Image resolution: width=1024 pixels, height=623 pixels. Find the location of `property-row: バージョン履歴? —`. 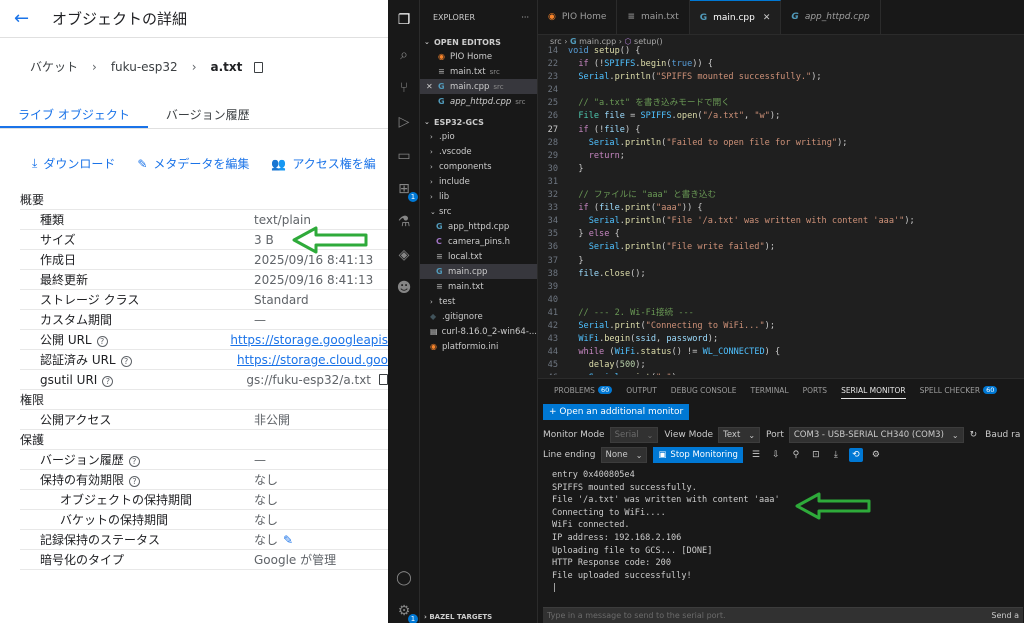

property-row: バージョン履歴? — is located at coordinates (204, 460).